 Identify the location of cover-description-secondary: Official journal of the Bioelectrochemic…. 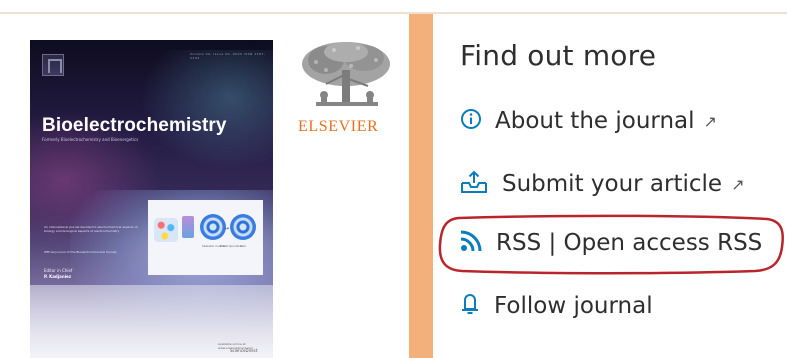
(80, 252).